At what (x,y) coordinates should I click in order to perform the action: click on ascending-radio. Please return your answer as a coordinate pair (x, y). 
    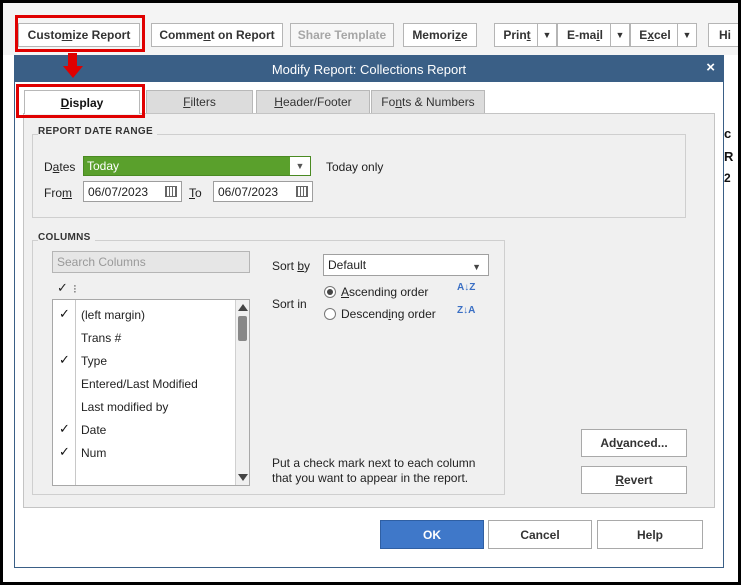
    Looking at the image, I should click on (330, 292).